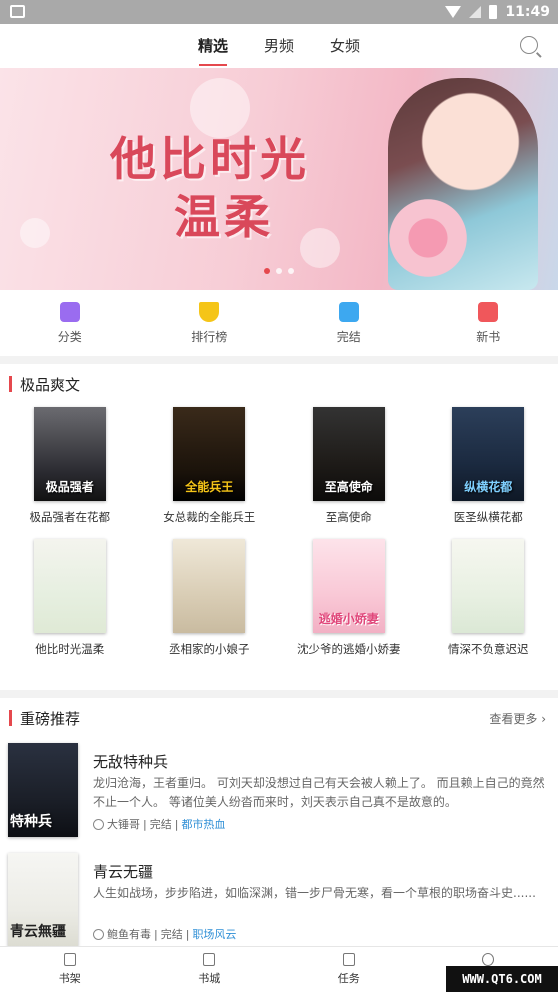 This screenshot has height=992, width=558. I want to click on section-header-premium: 极品爽文, so click(279, 384).